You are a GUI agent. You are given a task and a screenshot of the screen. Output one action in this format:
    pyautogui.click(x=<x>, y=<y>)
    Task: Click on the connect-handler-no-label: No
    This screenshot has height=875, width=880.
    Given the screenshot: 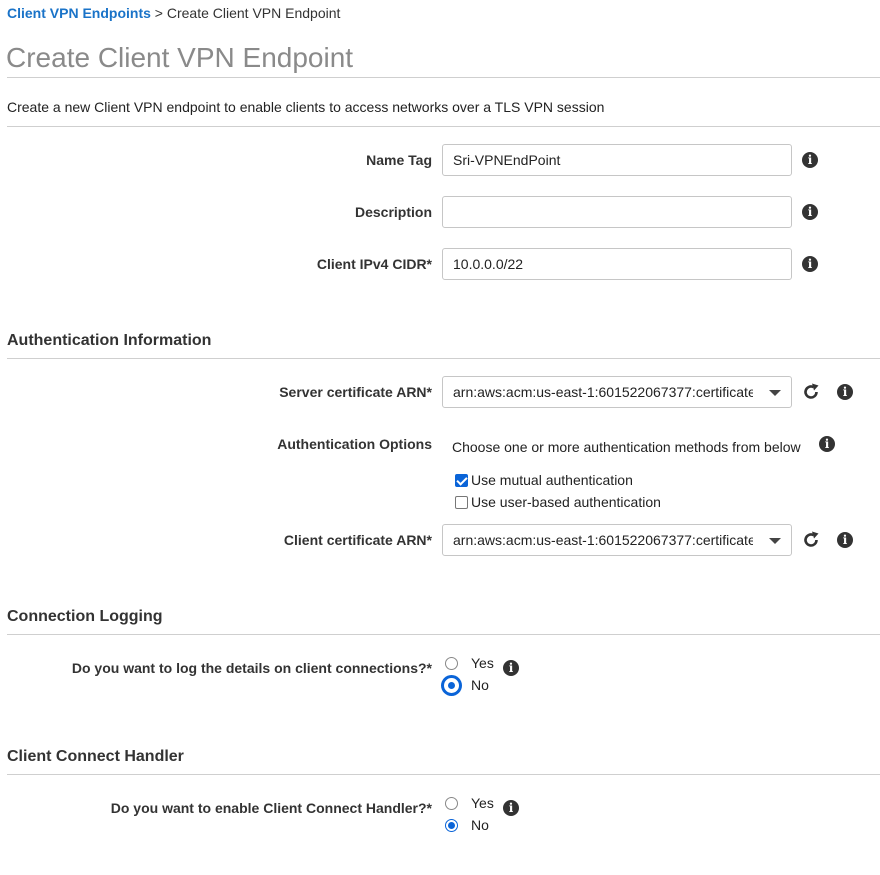 What is the action you would take?
    pyautogui.click(x=480, y=825)
    